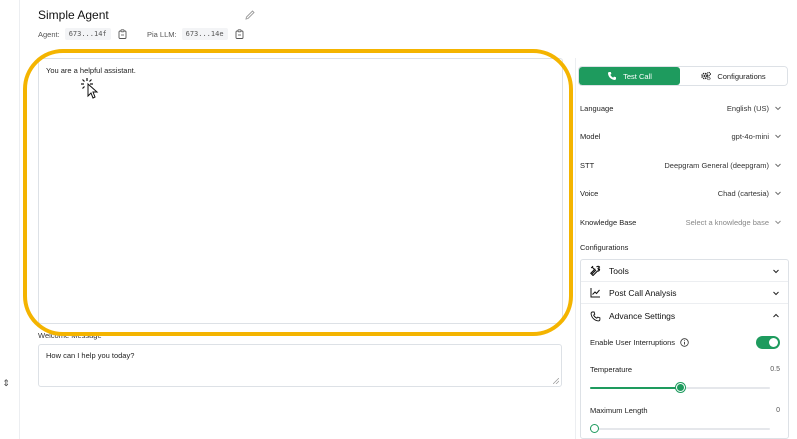  Describe the element at coordinates (642, 316) in the screenshot. I see `advance-settings-label: Advance Settings` at that location.